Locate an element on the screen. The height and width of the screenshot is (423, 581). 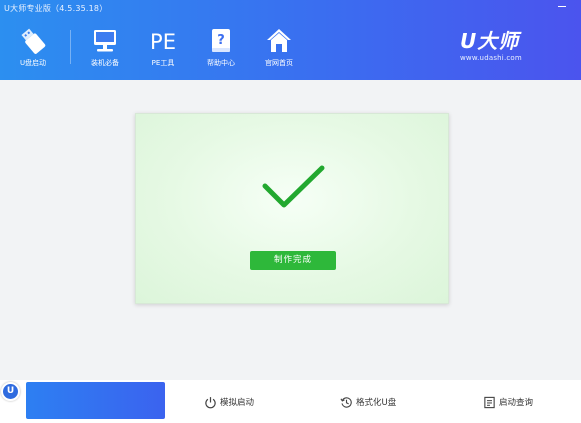
pe-text-icon: PE is located at coordinates (163, 42).